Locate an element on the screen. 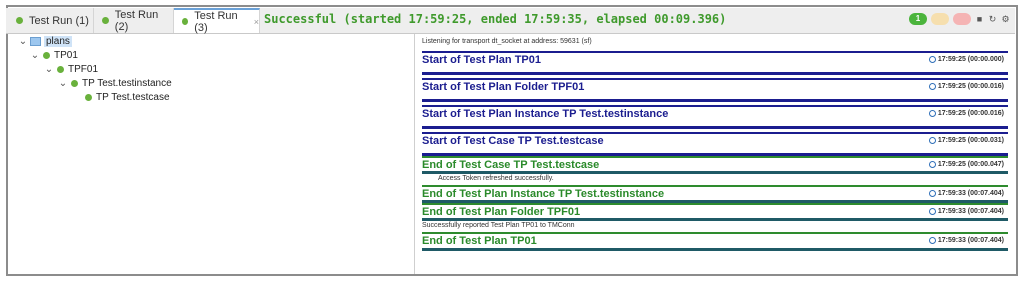 This screenshot has height=283, width=1024. tree-item-label: TP Test.testinstance is located at coordinates (127, 83).